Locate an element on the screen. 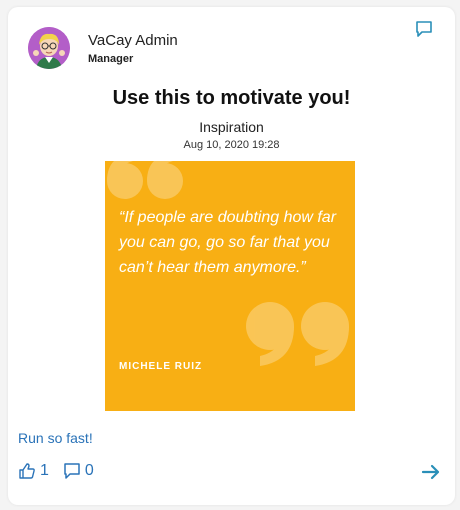  author-role: Manager is located at coordinates (111, 58).